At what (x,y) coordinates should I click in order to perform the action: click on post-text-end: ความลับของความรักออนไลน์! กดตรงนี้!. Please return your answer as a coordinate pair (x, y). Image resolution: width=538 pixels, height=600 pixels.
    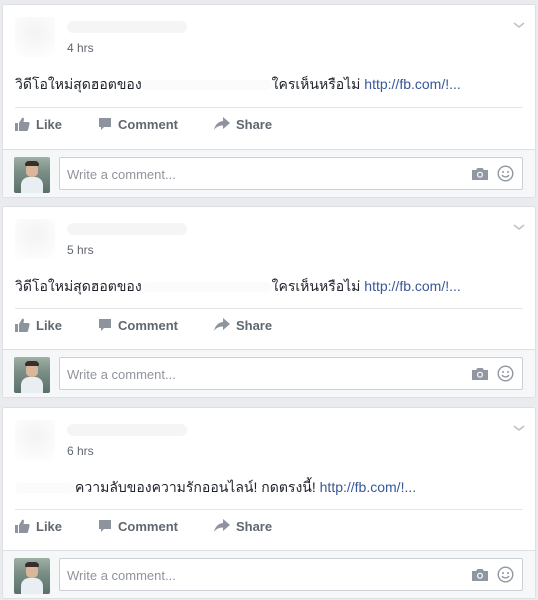
    Looking at the image, I should click on (195, 487).